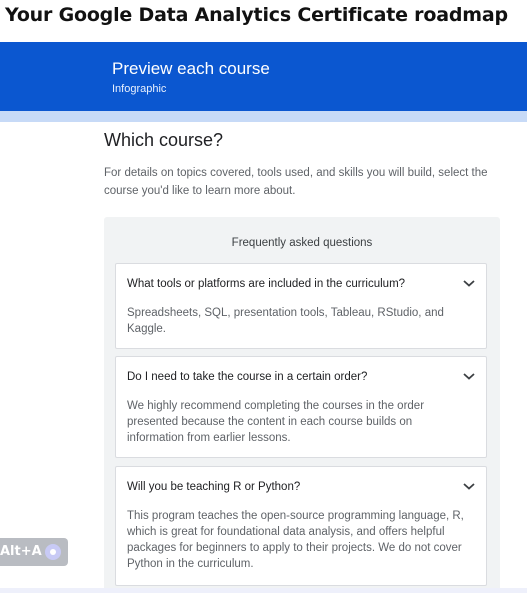 The image size is (527, 593). What do you see at coordinates (263, 116) in the screenshot?
I see `banner-underline` at bounding box center [263, 116].